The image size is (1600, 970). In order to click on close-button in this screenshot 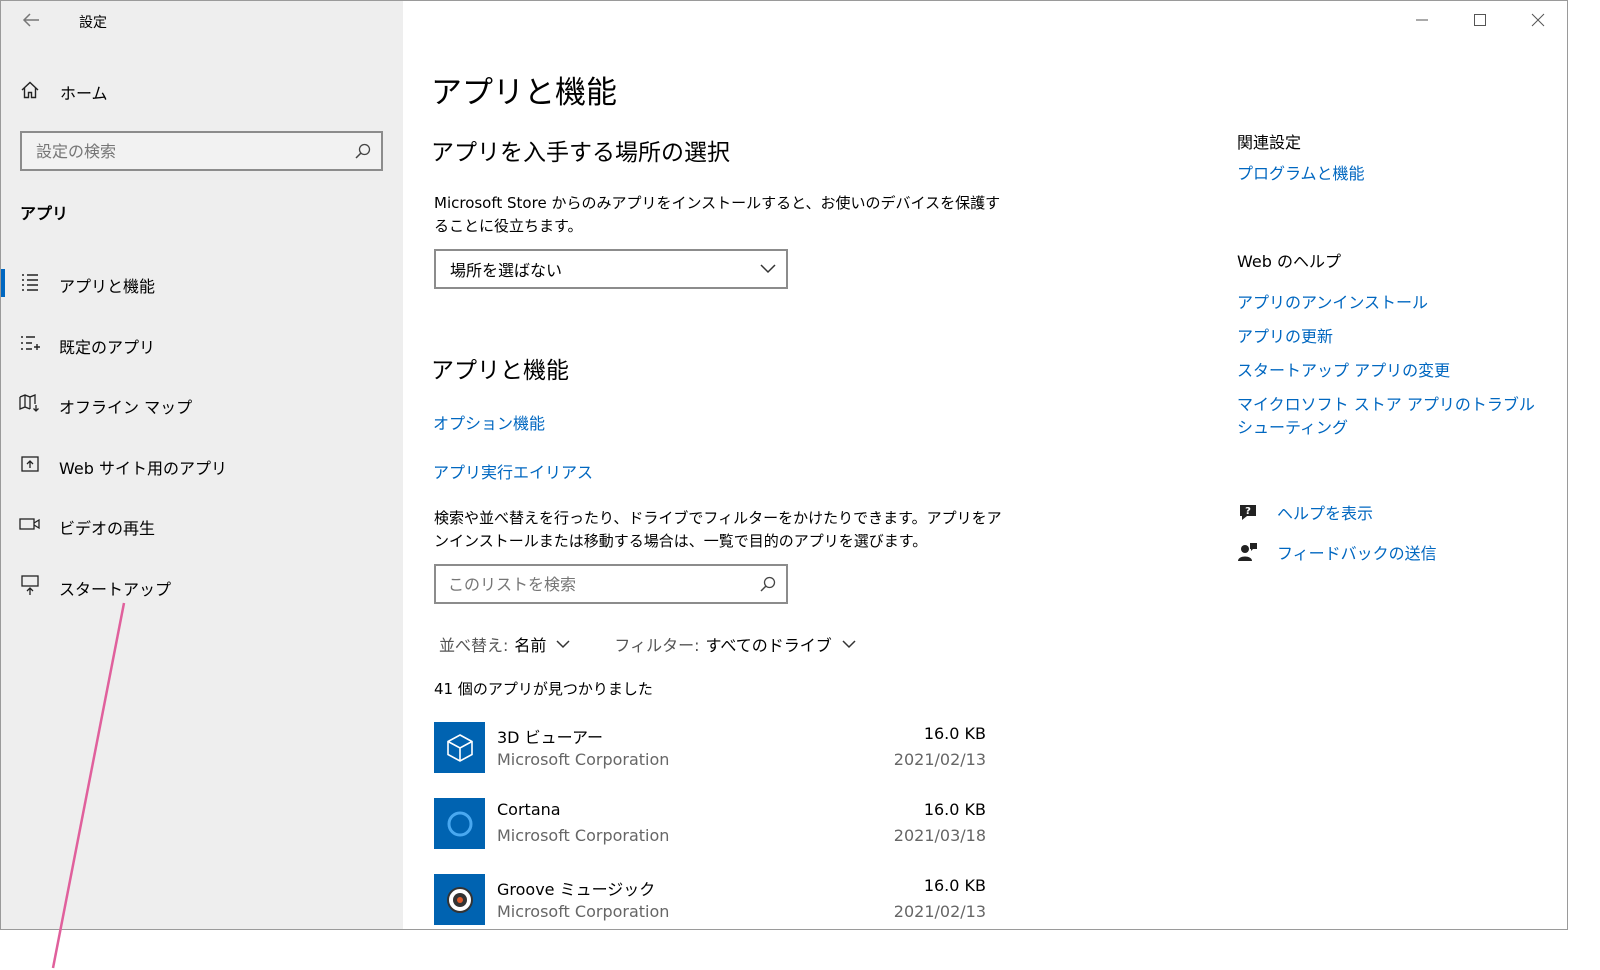, I will do `click(1538, 20)`.